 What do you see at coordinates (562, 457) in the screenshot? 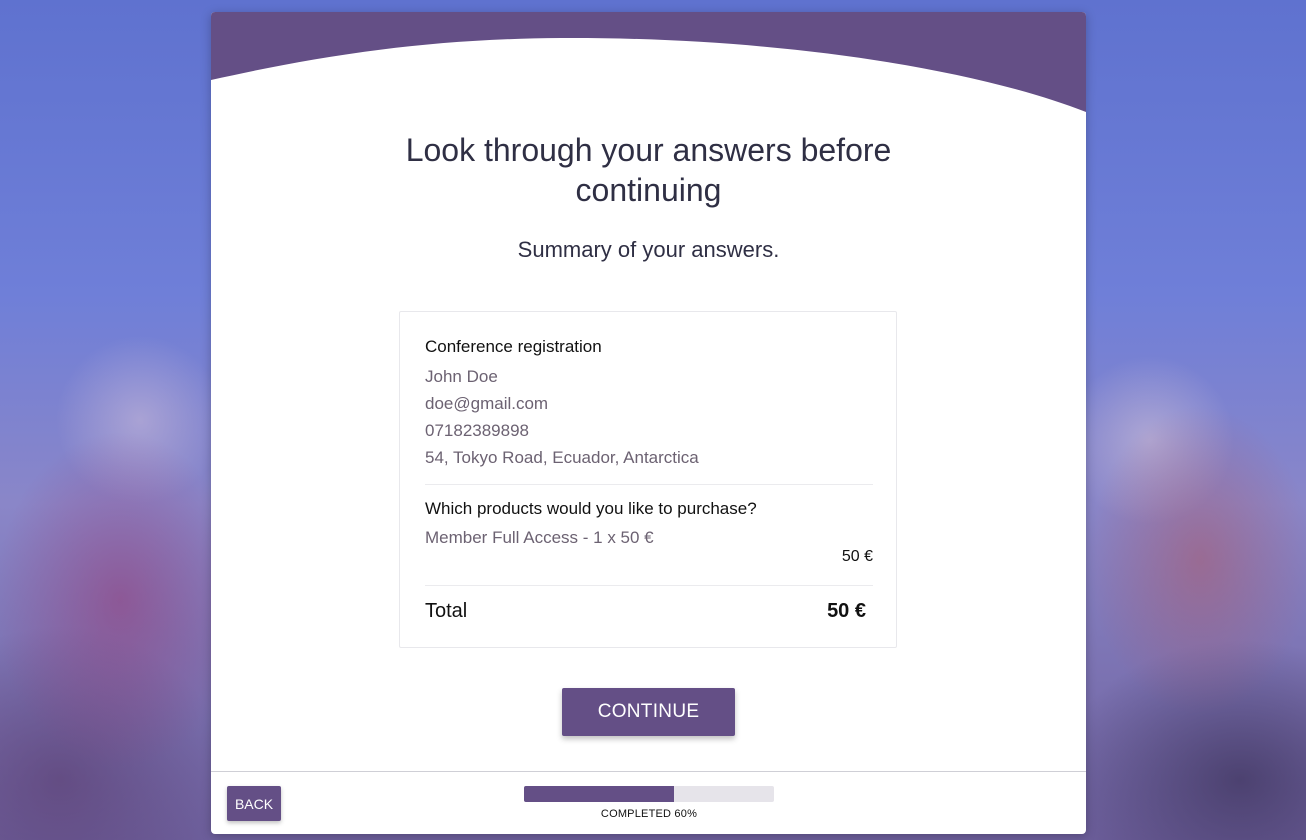
I see `answer-address: 54, Tokyo Road, Ecuador, Antarctica` at bounding box center [562, 457].